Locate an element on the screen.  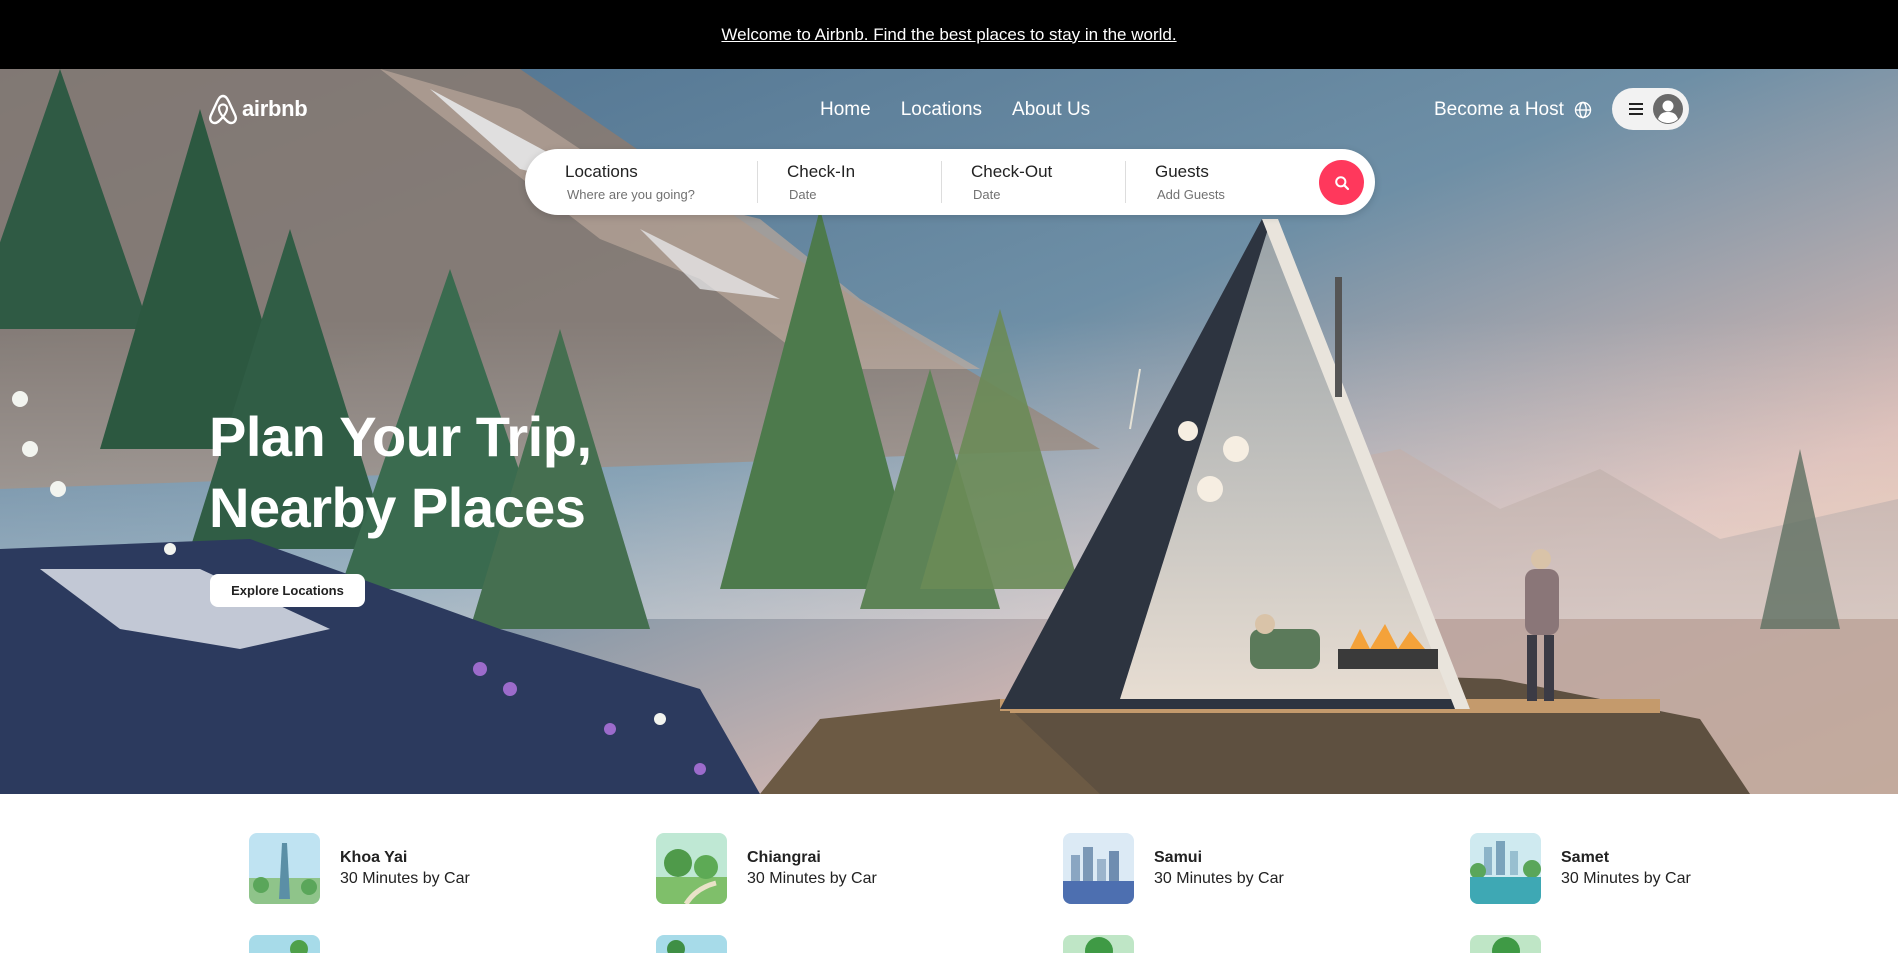
search-button is located at coordinates (1341, 182).